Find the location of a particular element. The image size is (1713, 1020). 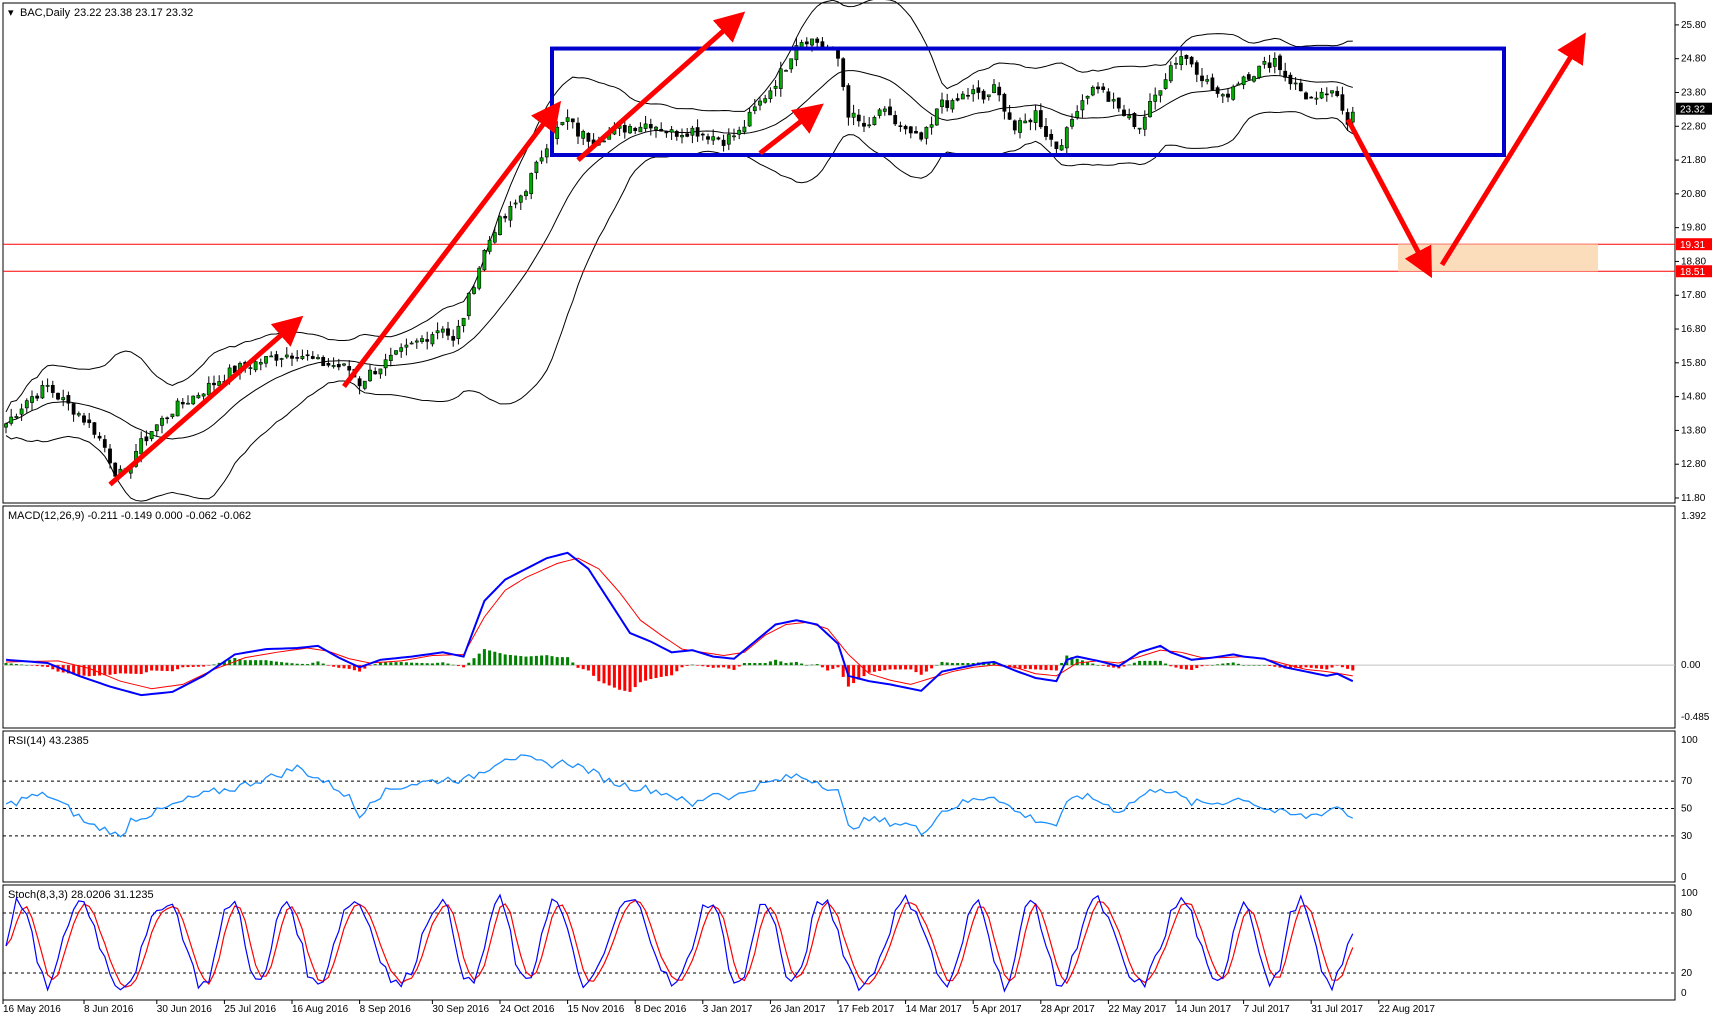

macd-tick-label: 0.00 is located at coordinates (1691, 665).